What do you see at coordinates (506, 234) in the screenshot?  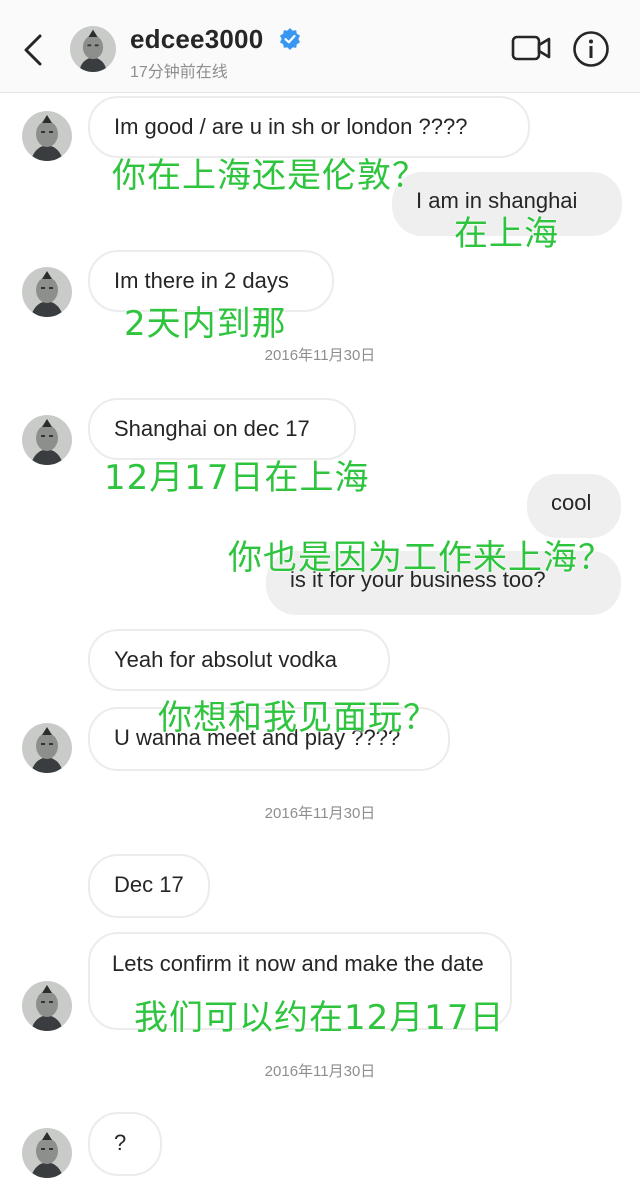 I see `translation-annotation: 在上海` at bounding box center [506, 234].